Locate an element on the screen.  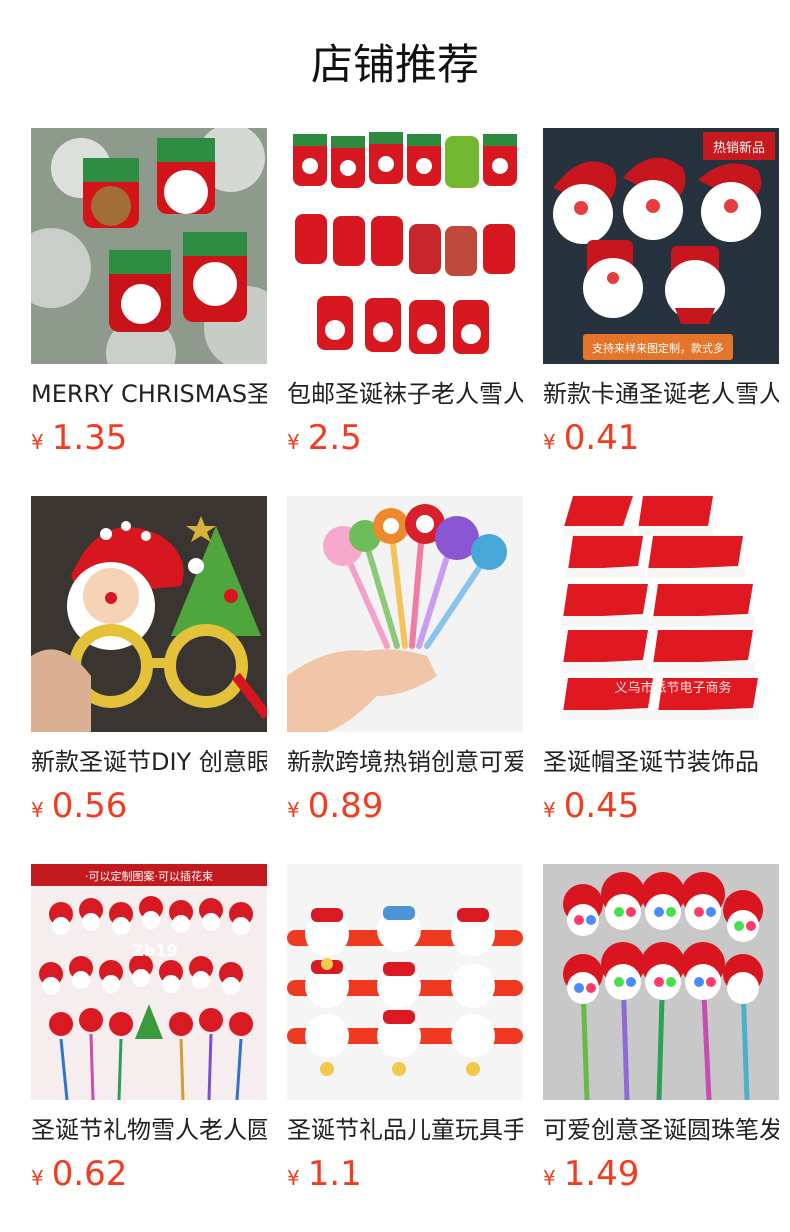
product-image: 义乌市派节电子商务 is located at coordinates (661, 614).